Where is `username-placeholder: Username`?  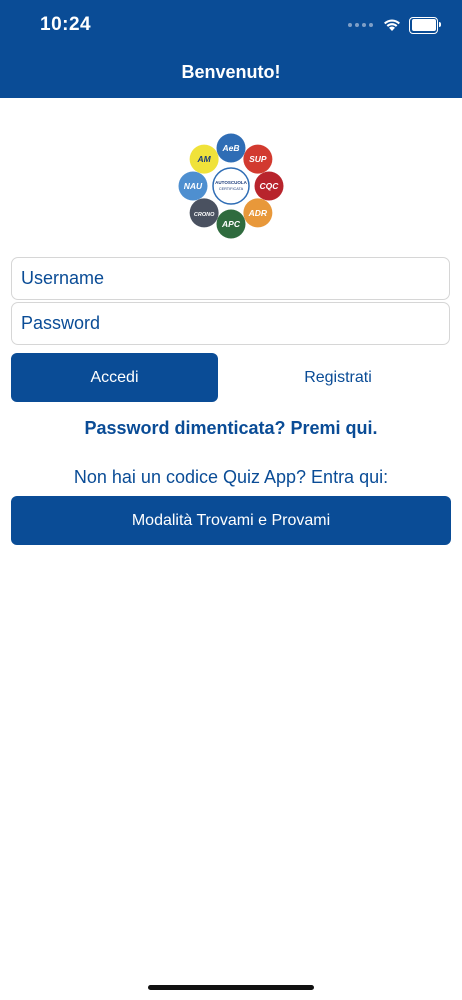
username-placeholder: Username is located at coordinates (63, 278).